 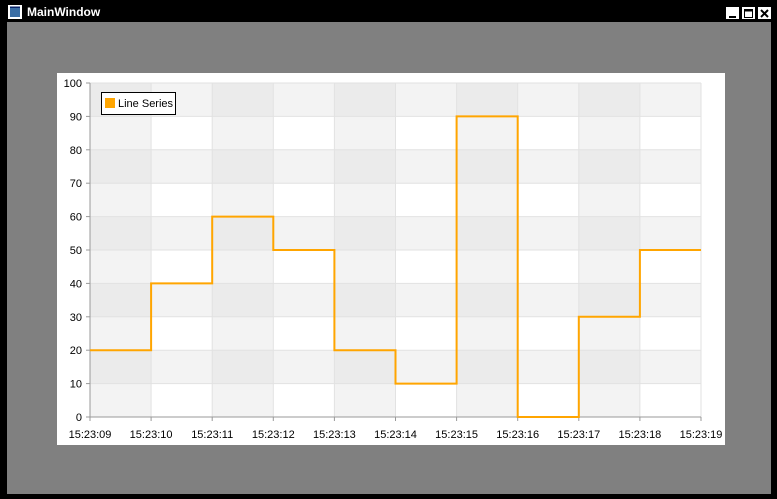 I want to click on x-tick-label: 15:23:13, so click(x=334, y=435).